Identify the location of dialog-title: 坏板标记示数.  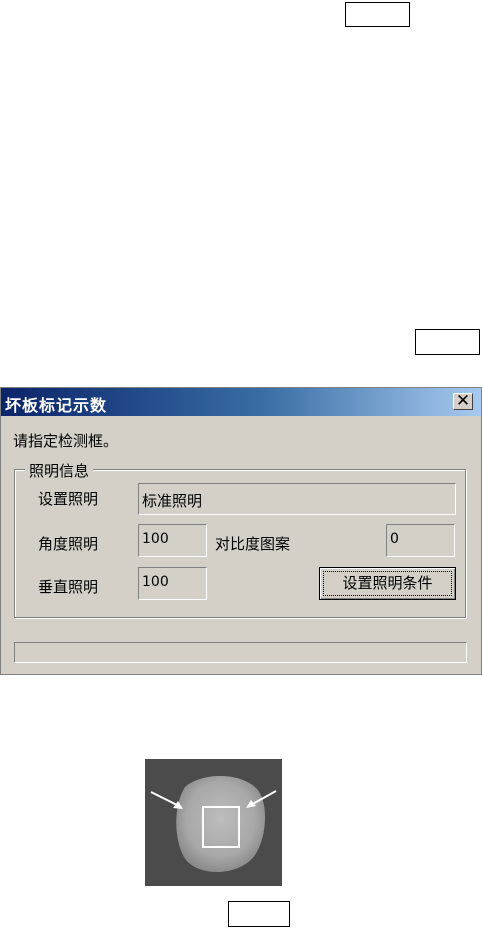
(56, 405).